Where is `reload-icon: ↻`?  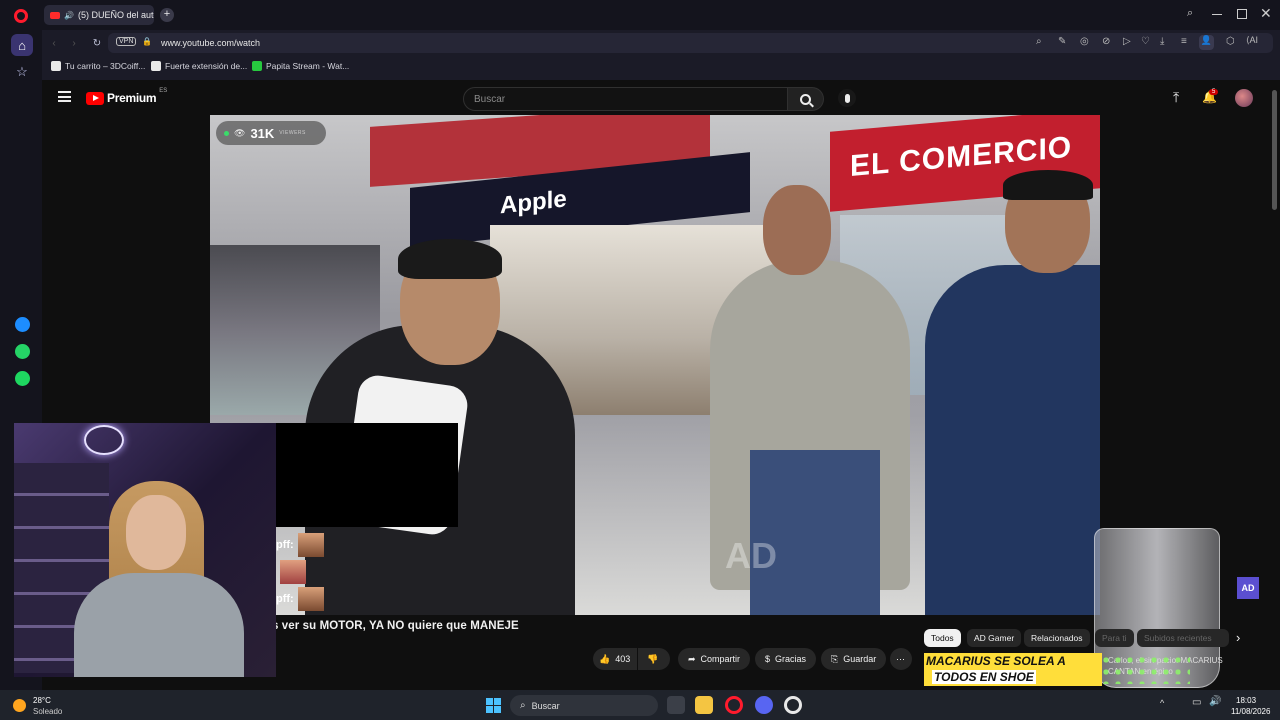 reload-icon: ↻ is located at coordinates (97, 43).